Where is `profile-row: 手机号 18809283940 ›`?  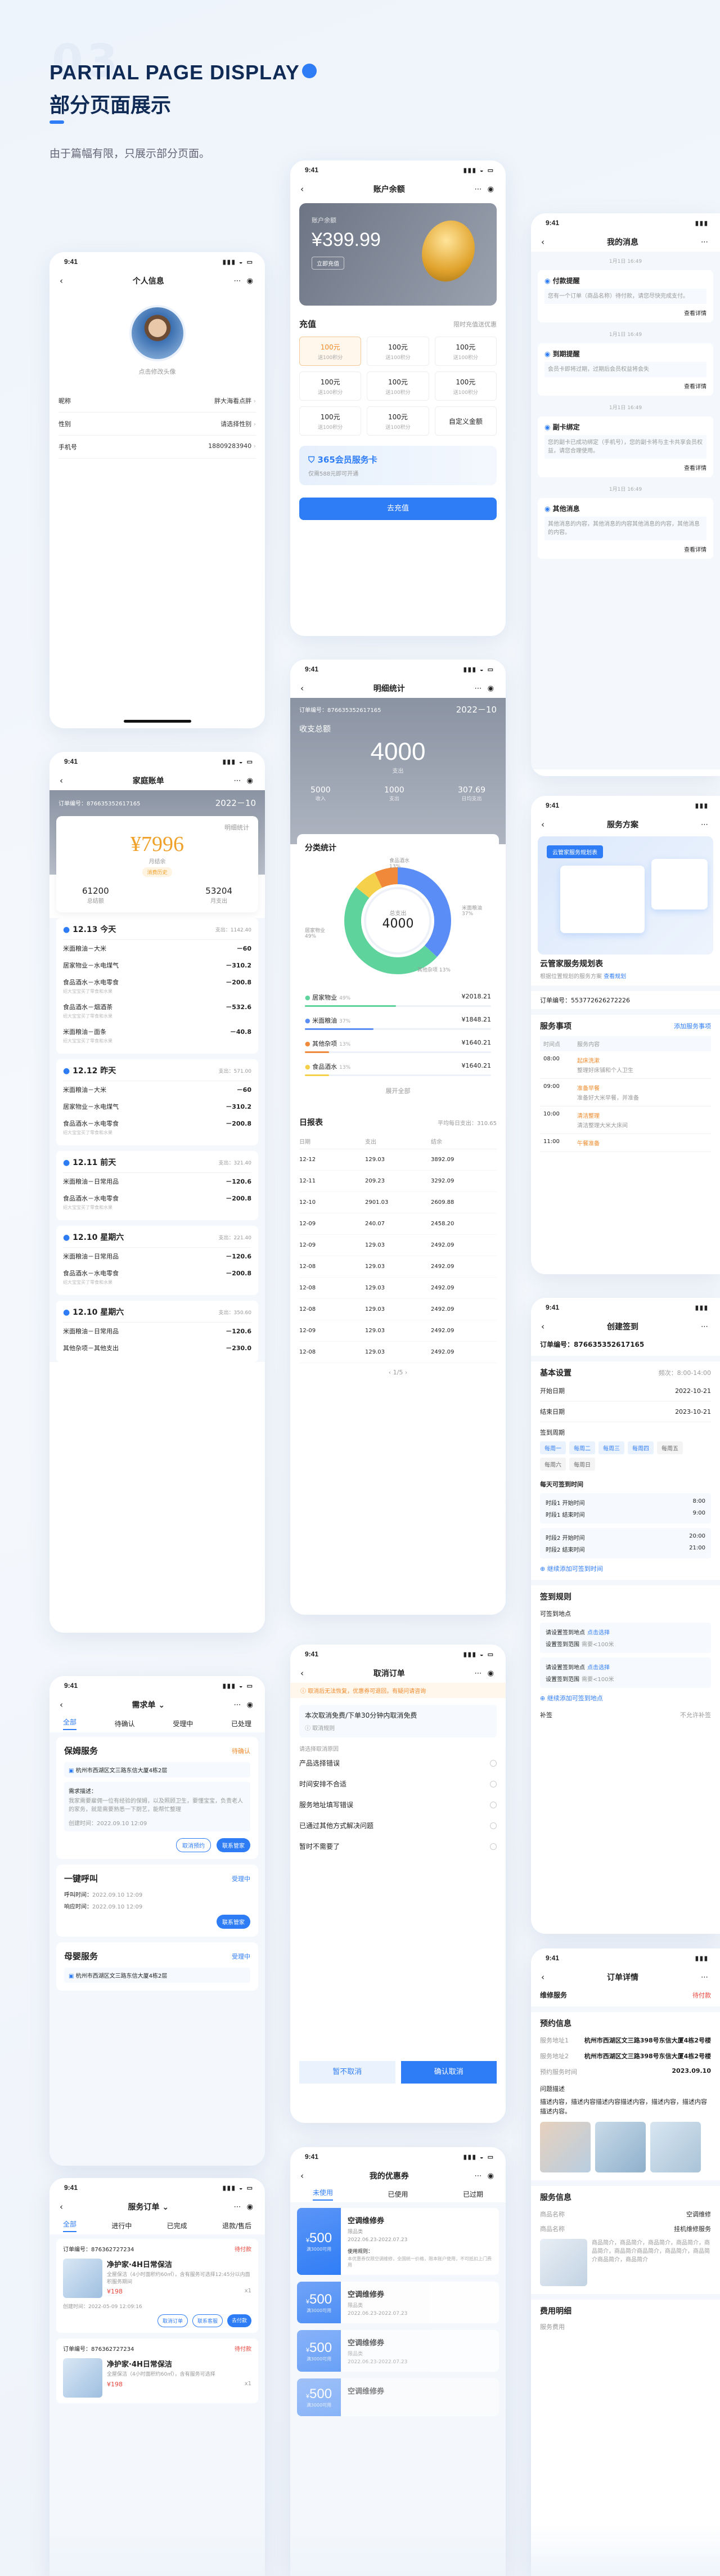
profile-row: 手机号 18809283940 › is located at coordinates (157, 447).